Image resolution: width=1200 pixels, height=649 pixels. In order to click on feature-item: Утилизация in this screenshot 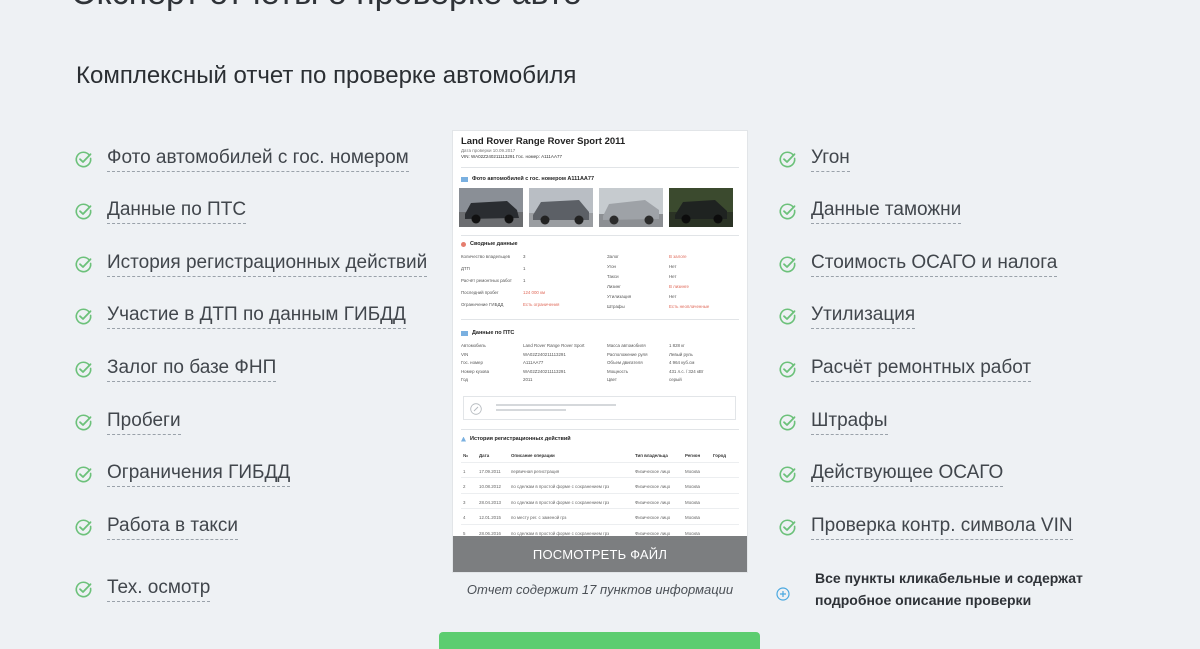, I will do `click(847, 316)`.